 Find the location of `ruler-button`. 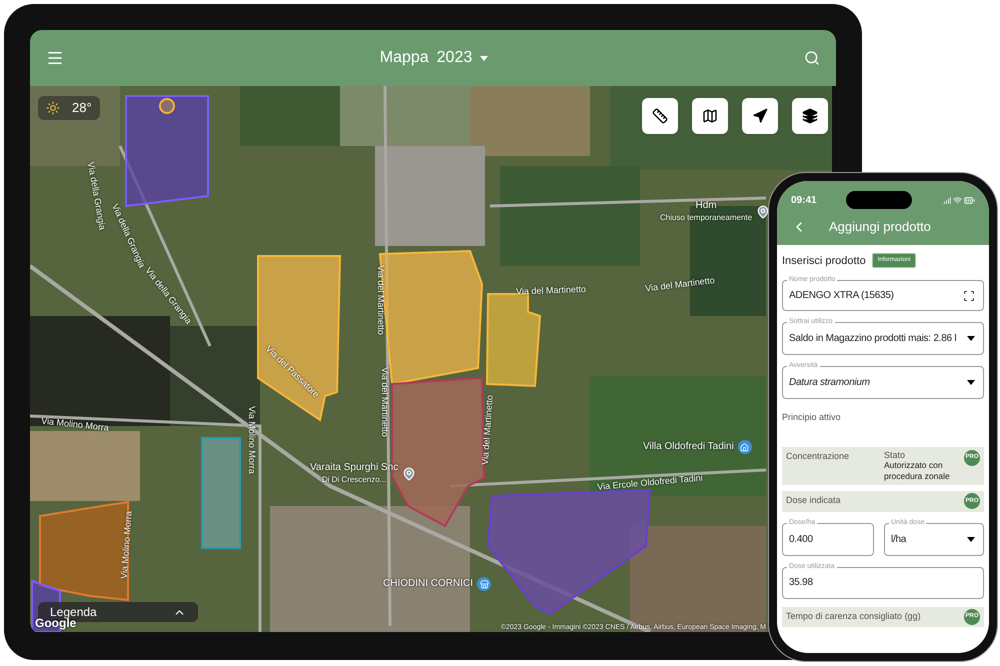

ruler-button is located at coordinates (660, 116).